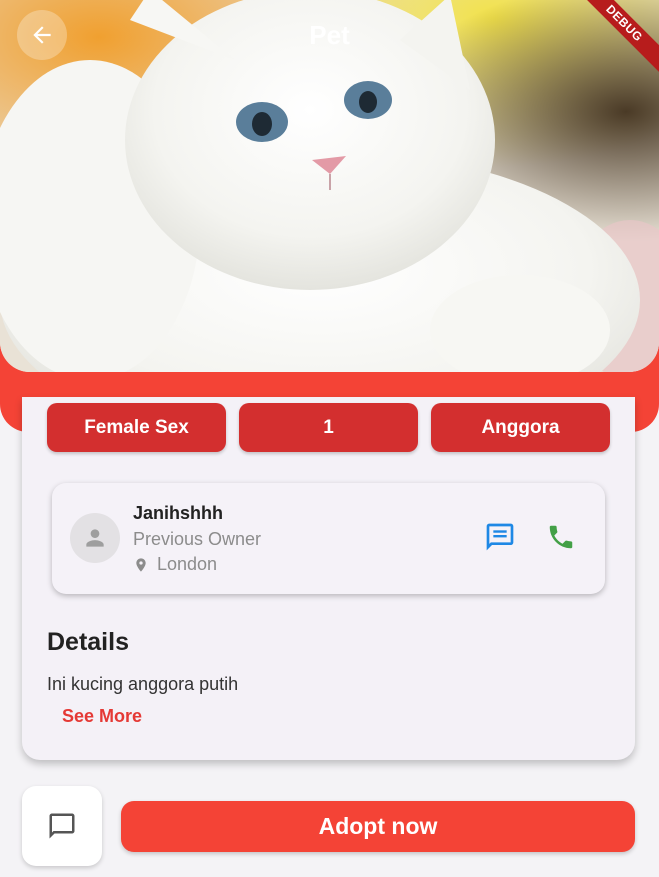 Image resolution: width=659 pixels, height=877 pixels. What do you see at coordinates (520, 427) in the screenshot?
I see `chip-breed: Anggora` at bounding box center [520, 427].